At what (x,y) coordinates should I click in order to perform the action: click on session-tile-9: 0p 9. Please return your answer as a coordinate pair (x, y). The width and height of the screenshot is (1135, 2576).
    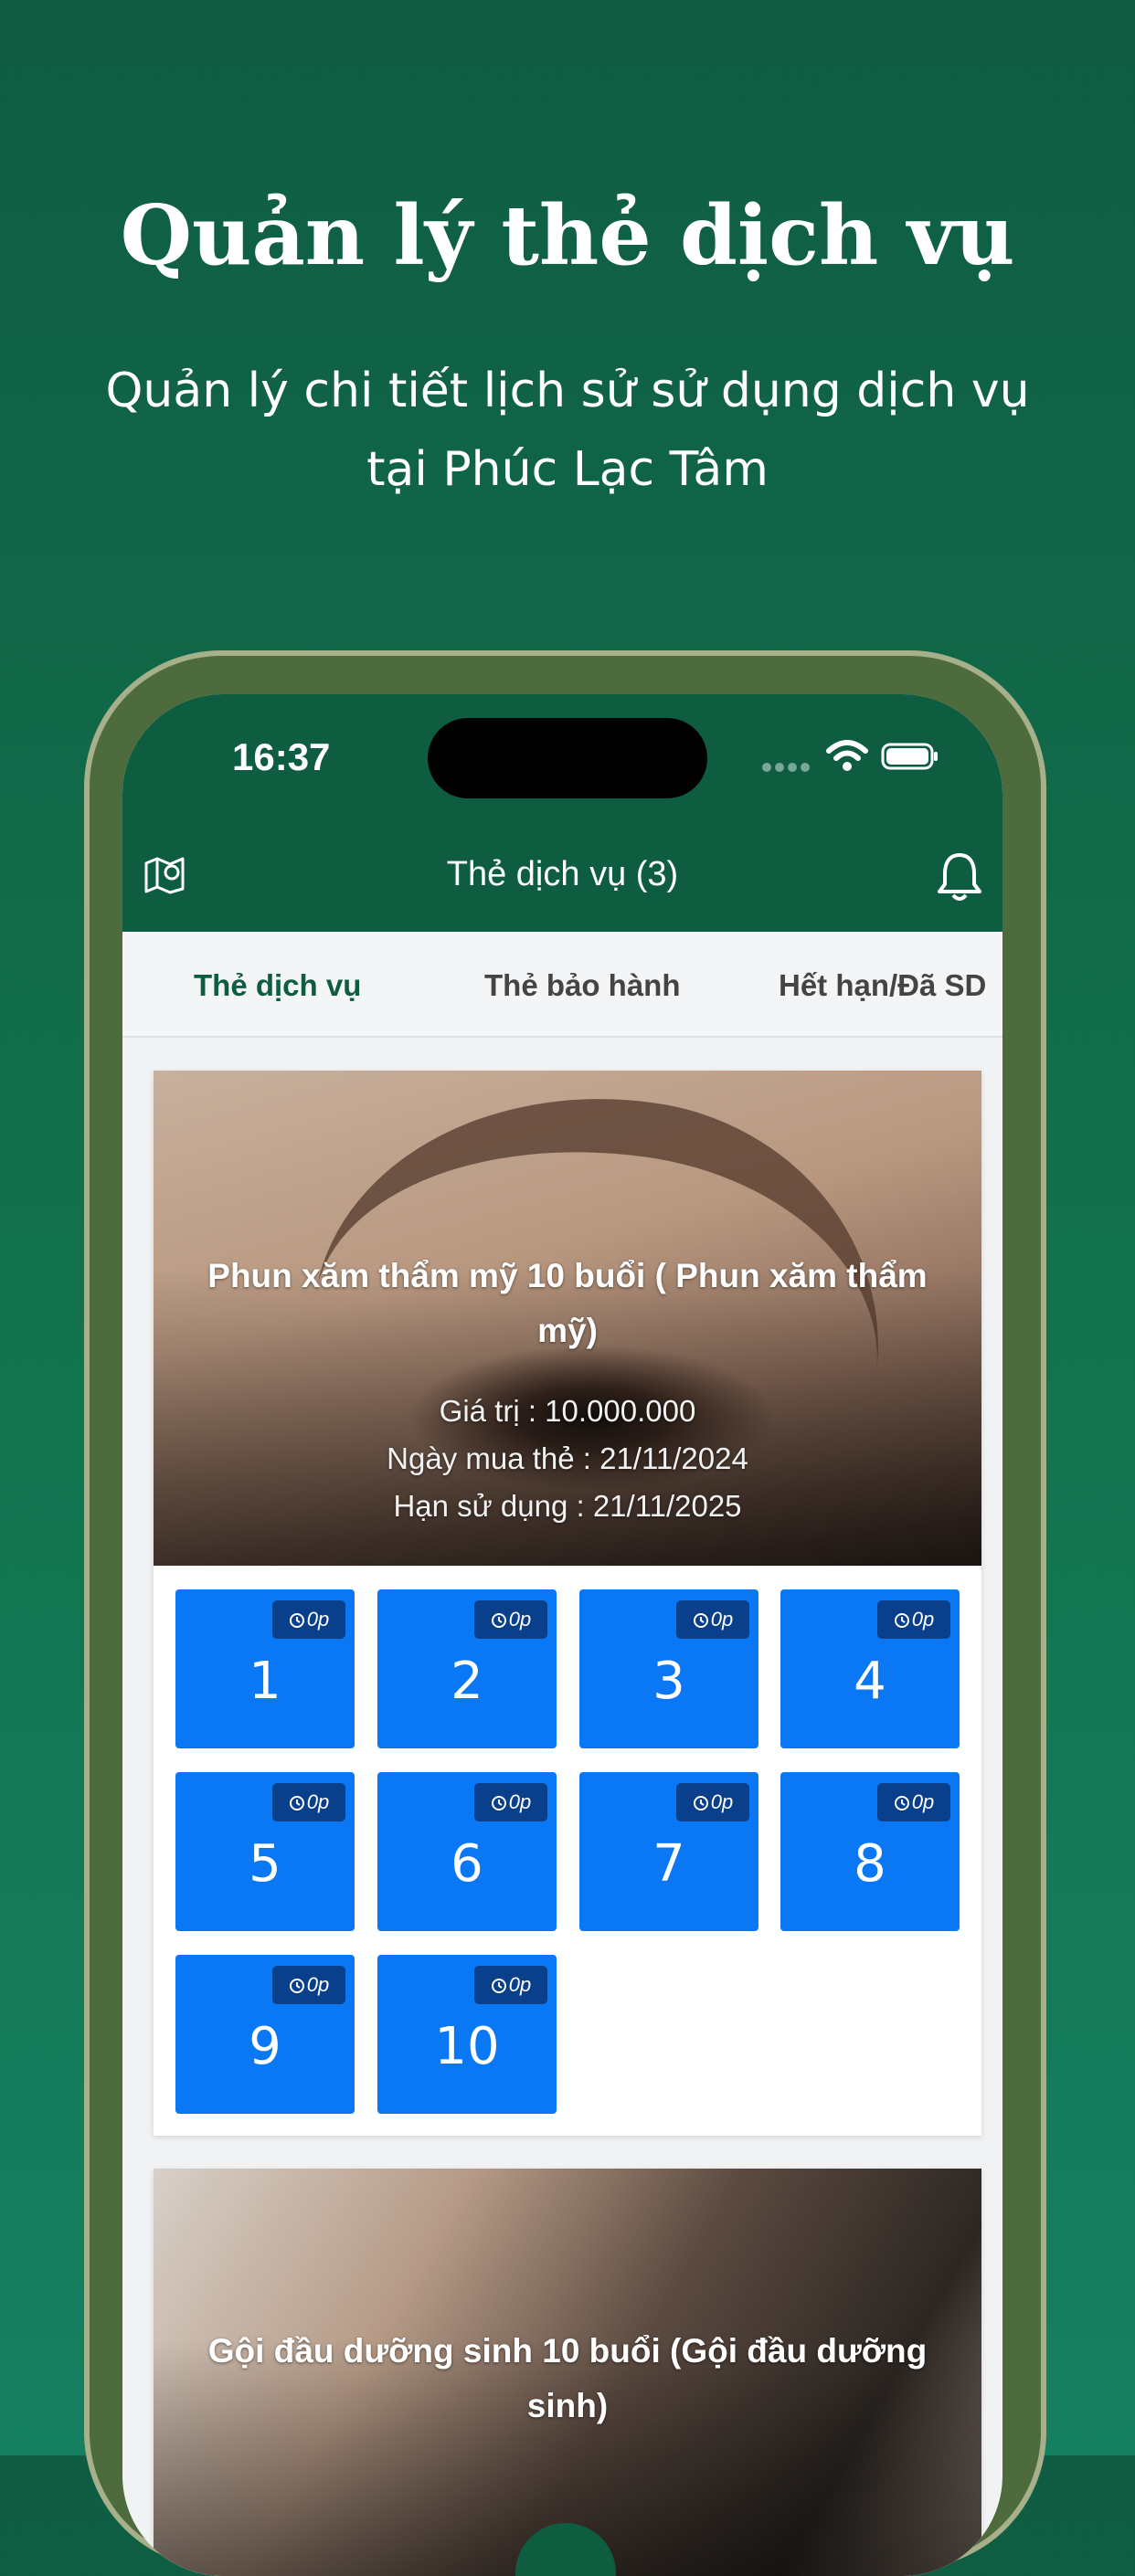
    Looking at the image, I should click on (265, 2035).